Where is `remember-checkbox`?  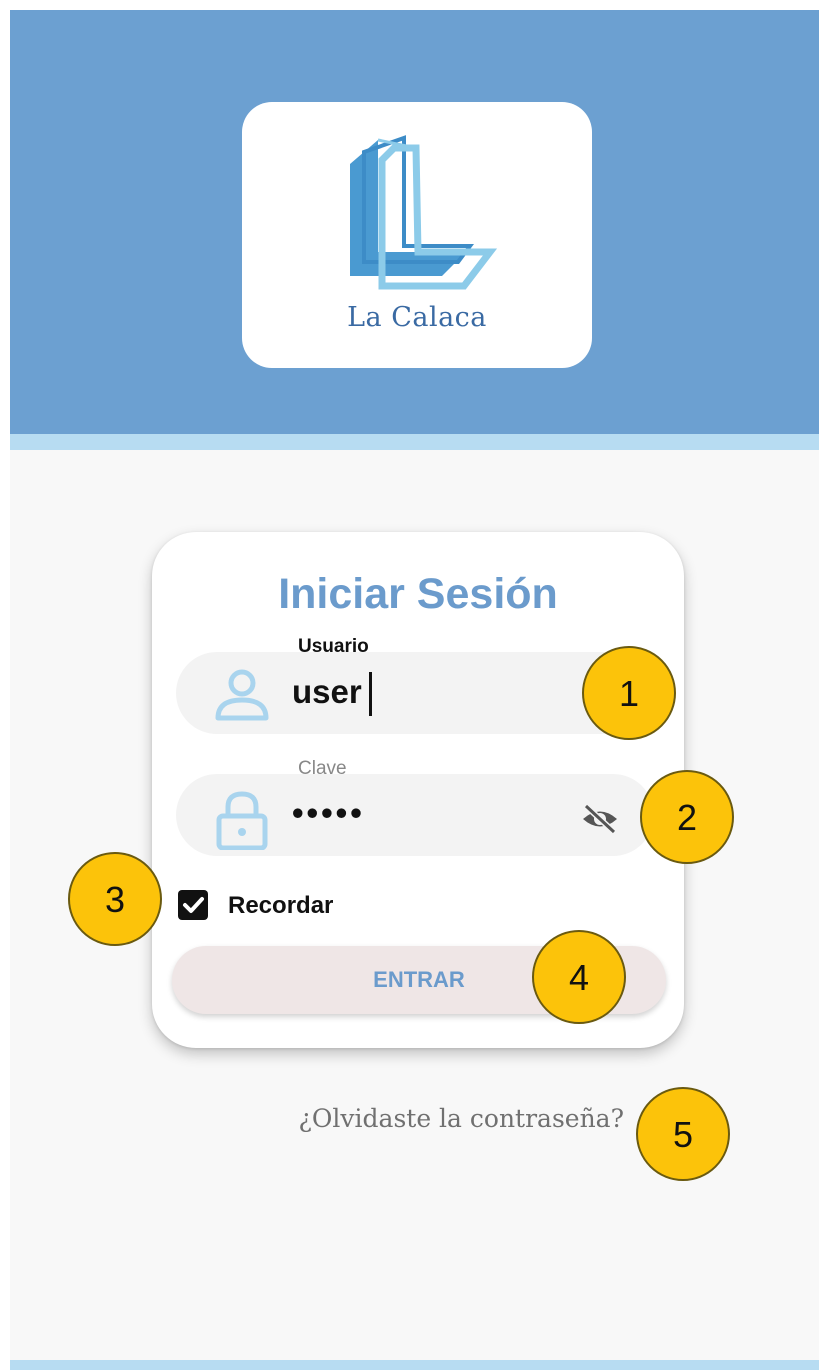
remember-checkbox is located at coordinates (193, 905).